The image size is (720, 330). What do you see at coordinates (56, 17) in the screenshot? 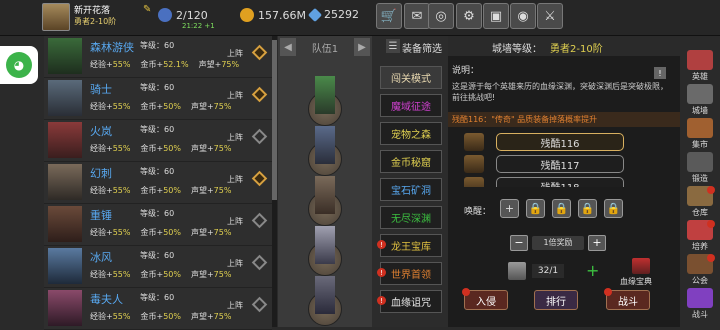
I see `player-avatar` at bounding box center [56, 17].